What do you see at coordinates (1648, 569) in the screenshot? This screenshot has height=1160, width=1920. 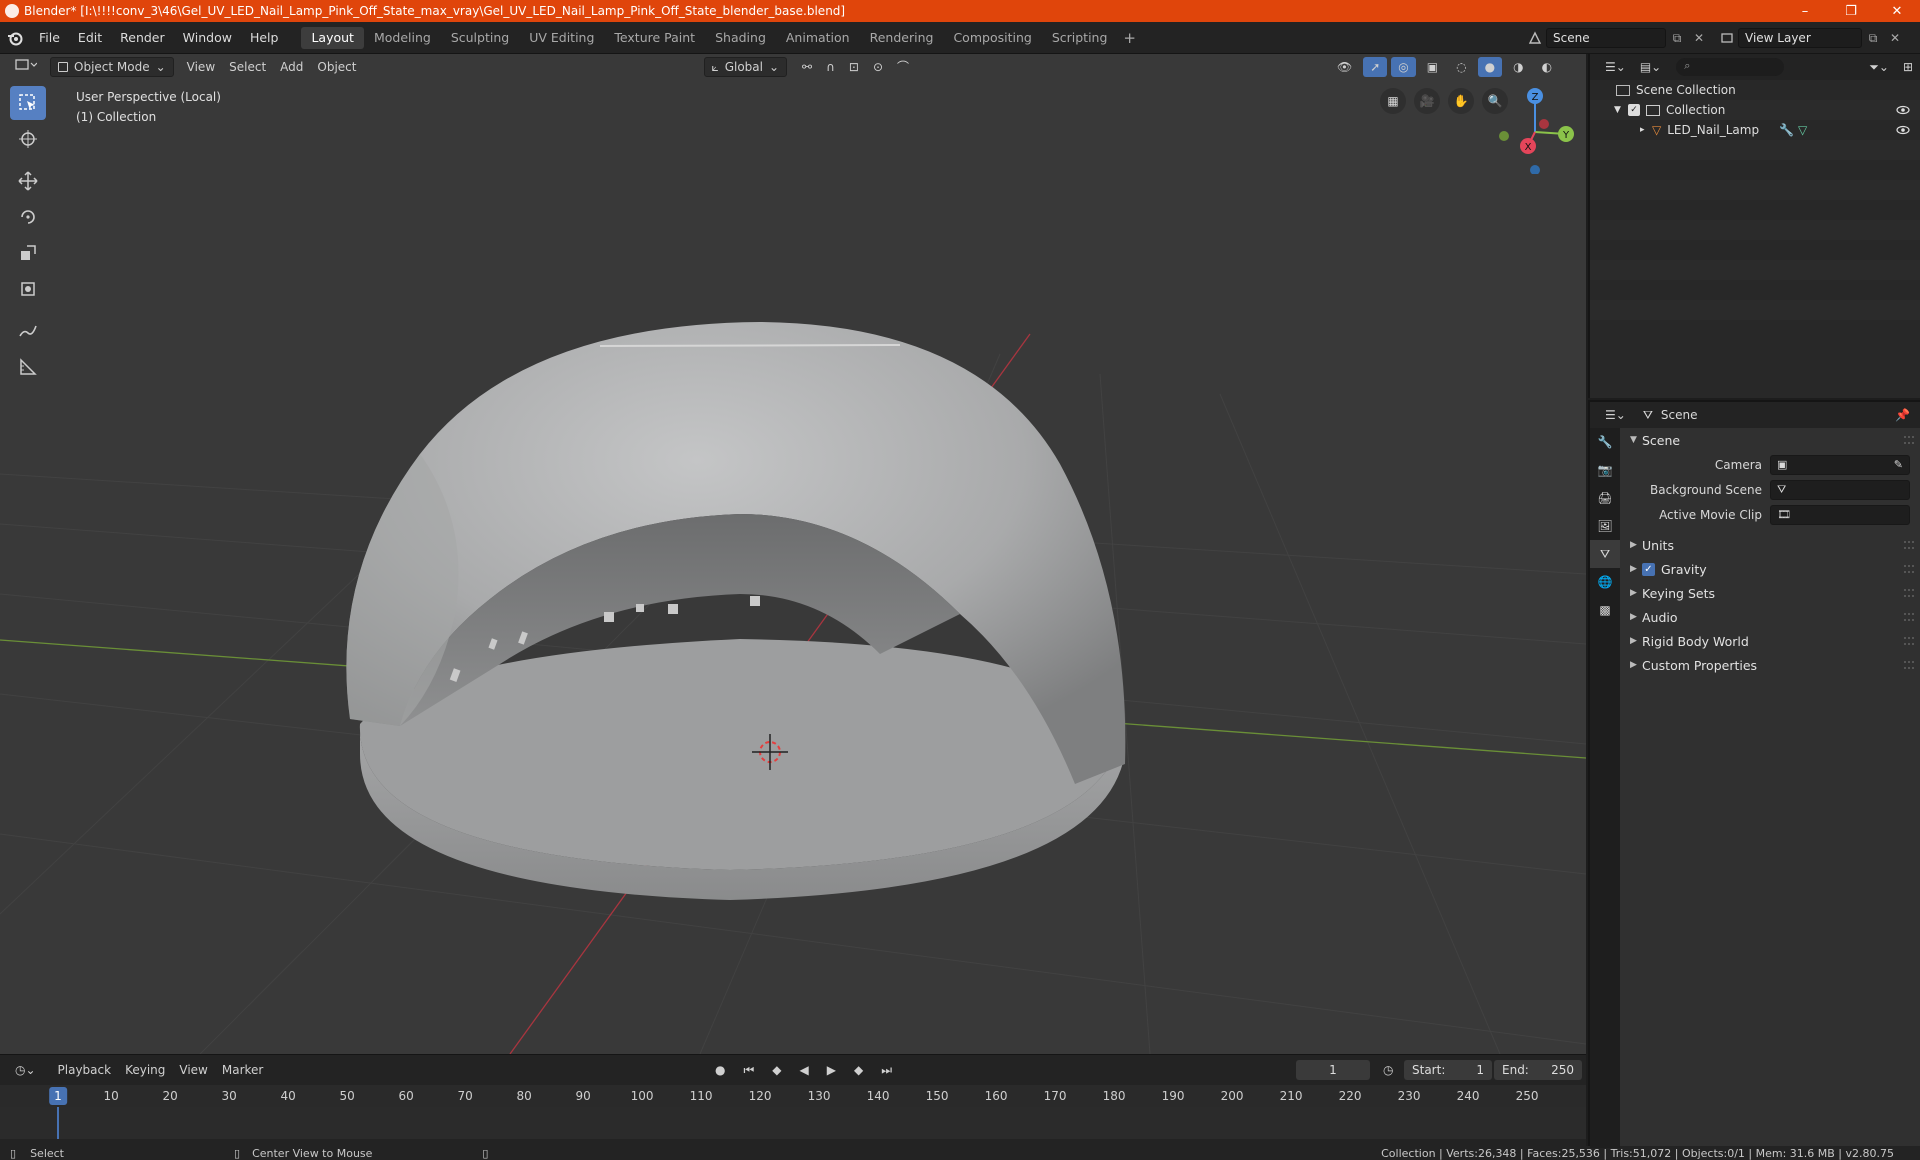 I see `gravity-checkbox: ✓` at bounding box center [1648, 569].